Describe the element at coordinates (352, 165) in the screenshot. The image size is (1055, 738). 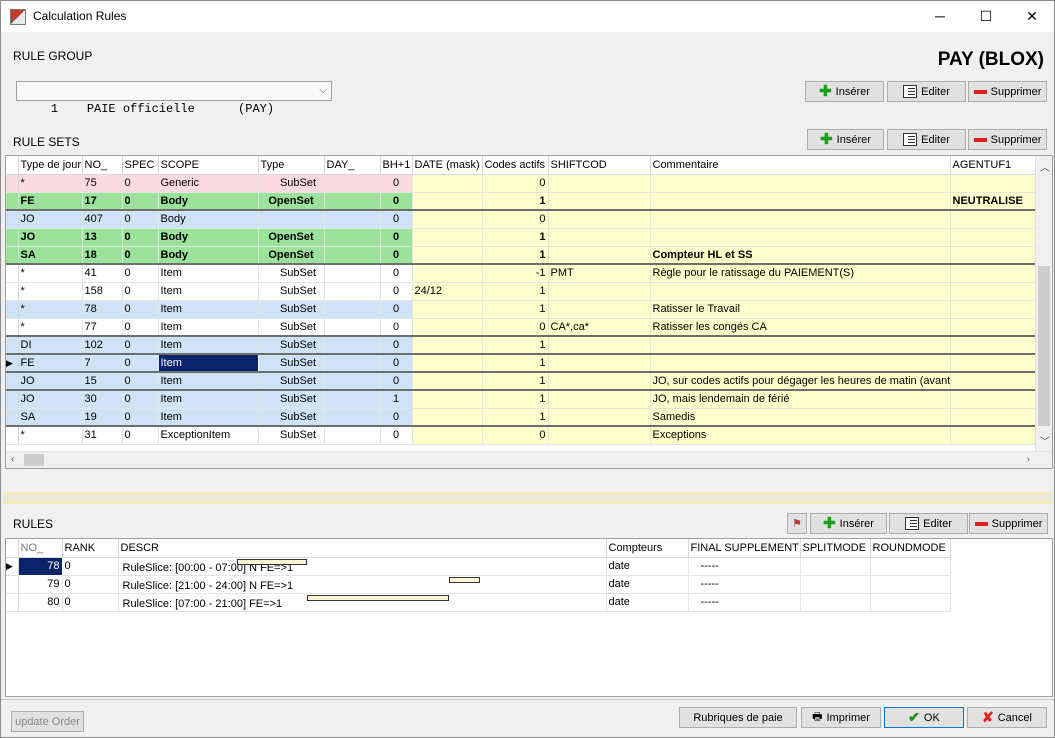
I see `col-header-day: DAY_` at that location.